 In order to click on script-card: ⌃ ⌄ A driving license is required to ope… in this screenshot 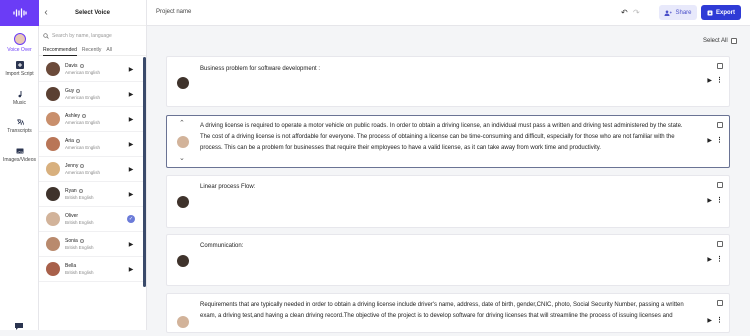, I will do `click(448, 141)`.